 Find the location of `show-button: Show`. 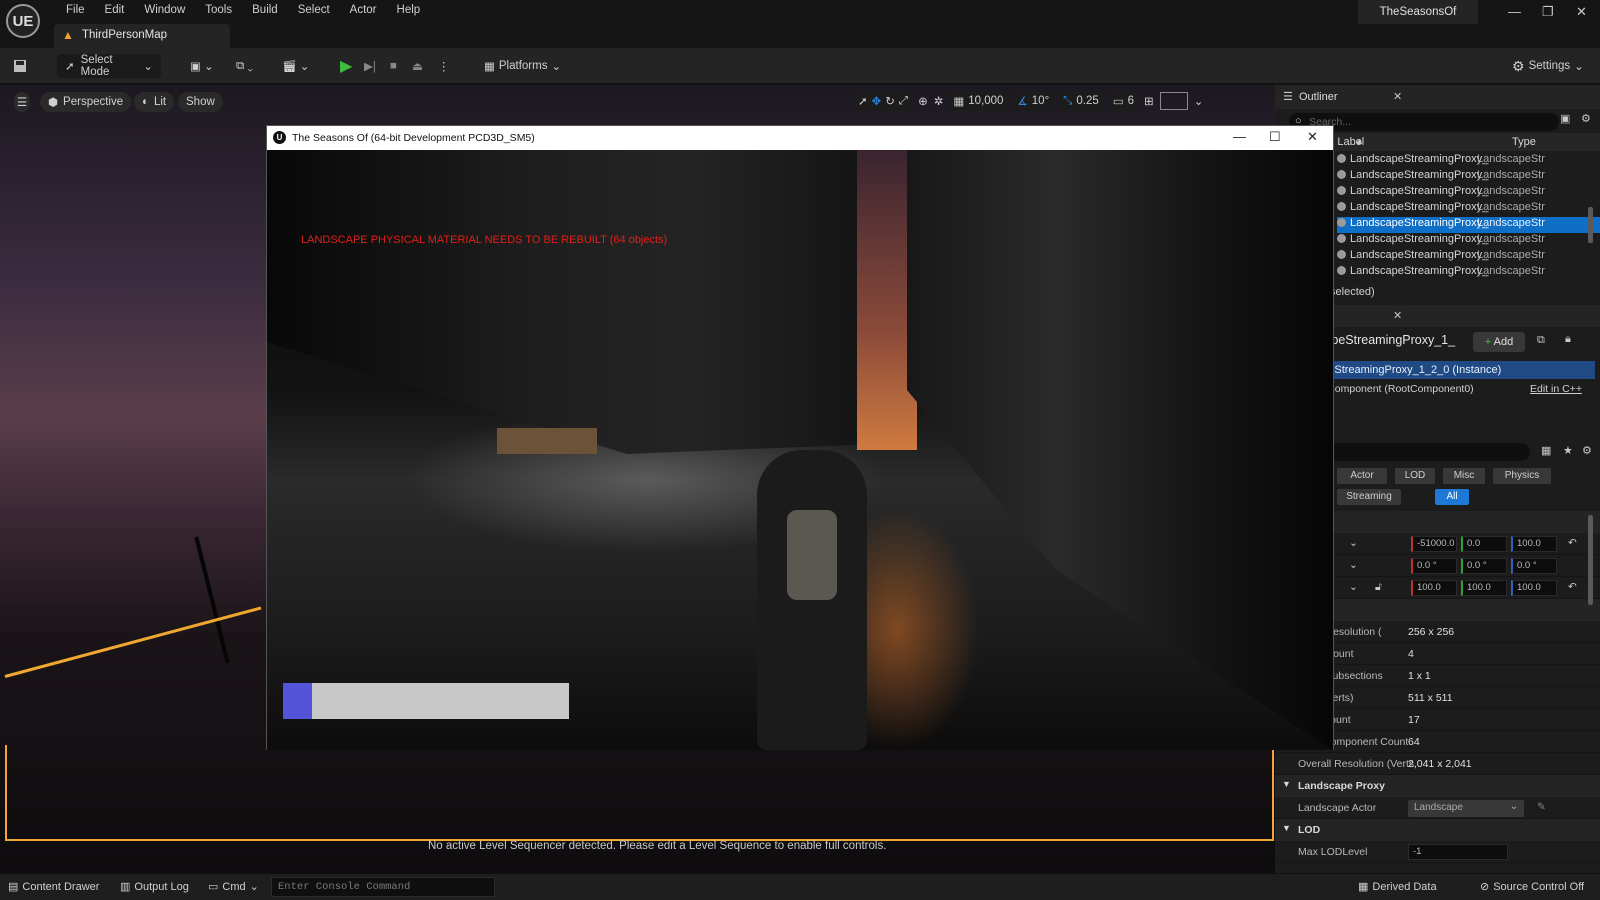

show-button: Show is located at coordinates (200, 102).